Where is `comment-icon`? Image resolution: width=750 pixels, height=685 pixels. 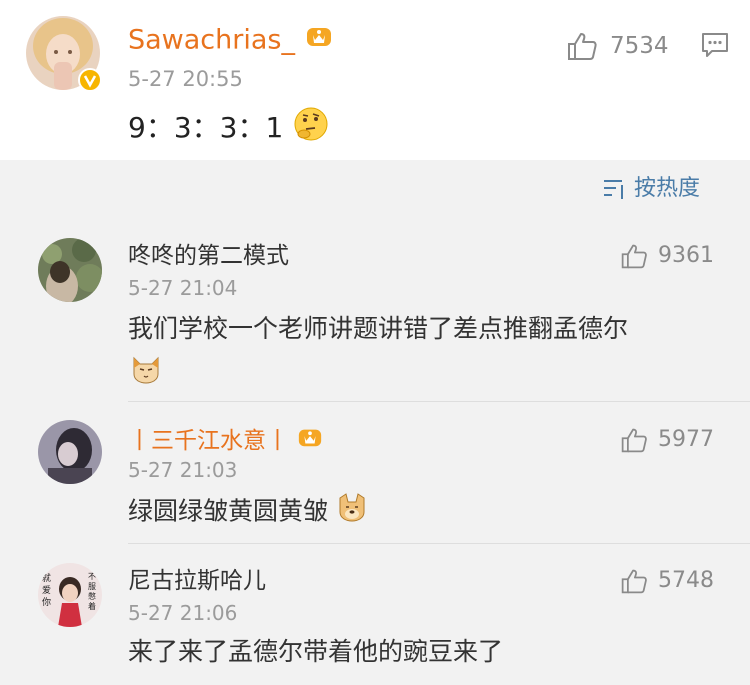
comment-icon is located at coordinates (715, 45).